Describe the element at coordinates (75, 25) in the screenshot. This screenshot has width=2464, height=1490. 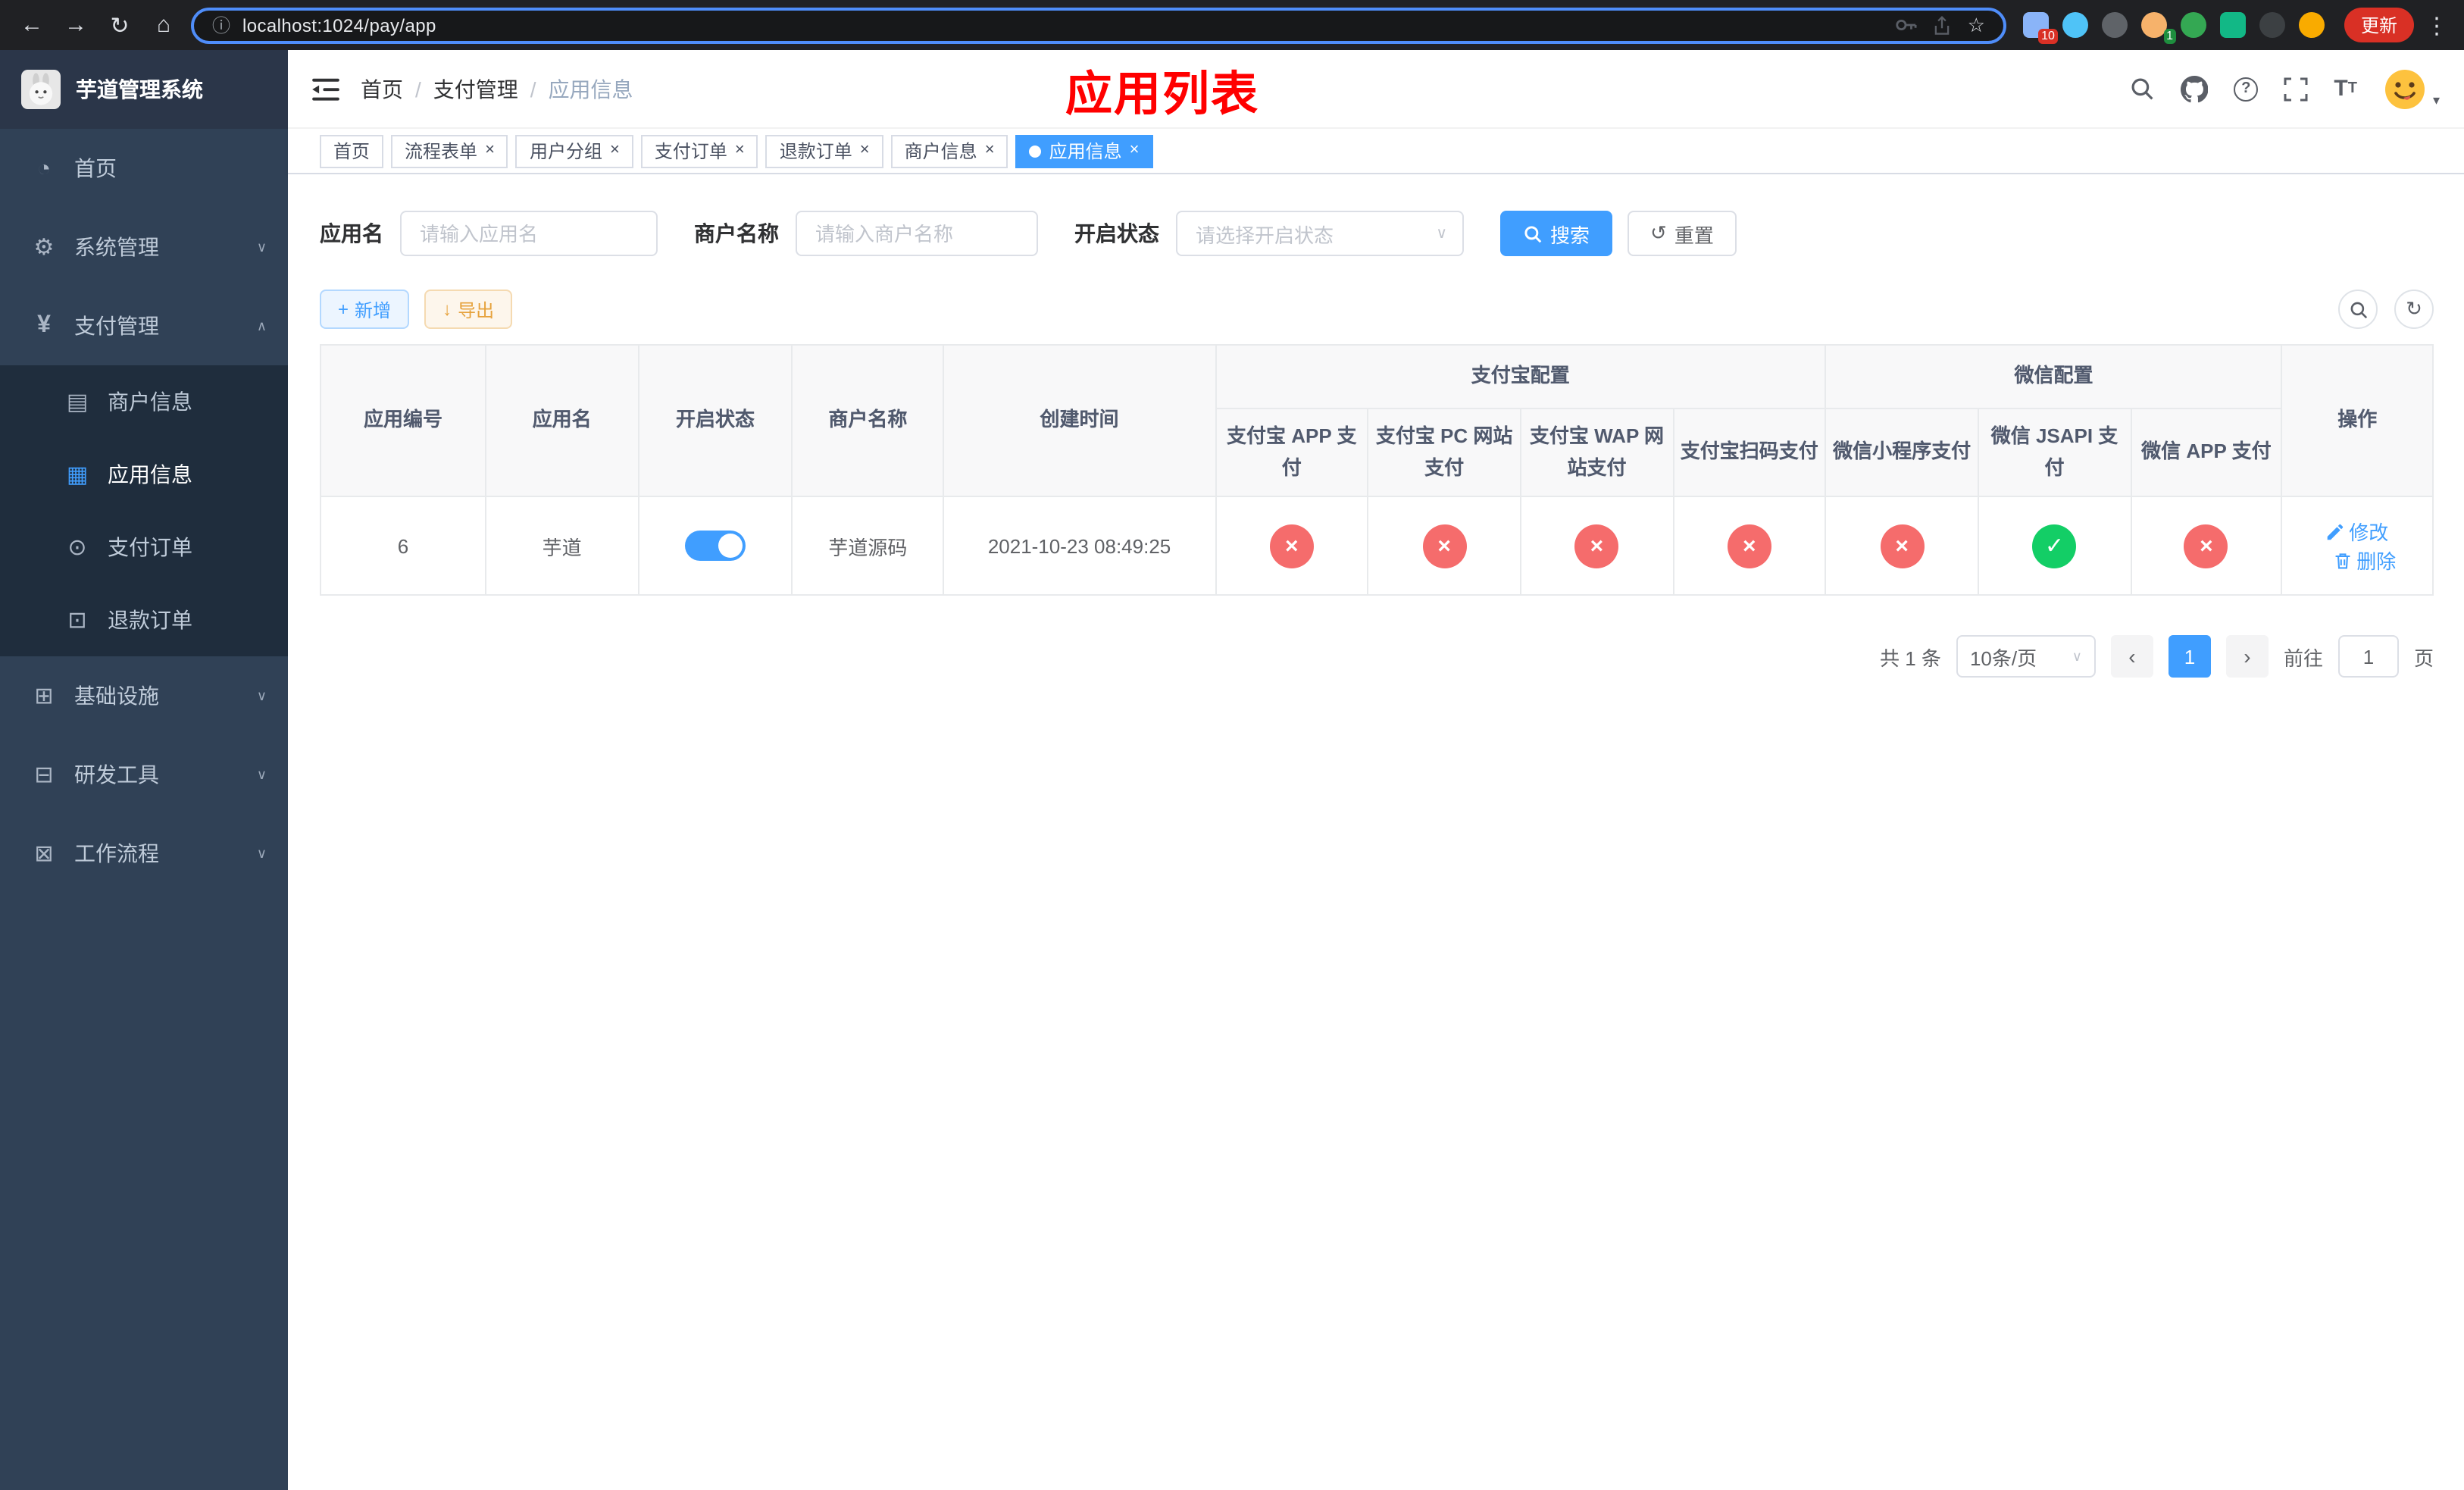
I see `browser-forward-icon: →` at that location.